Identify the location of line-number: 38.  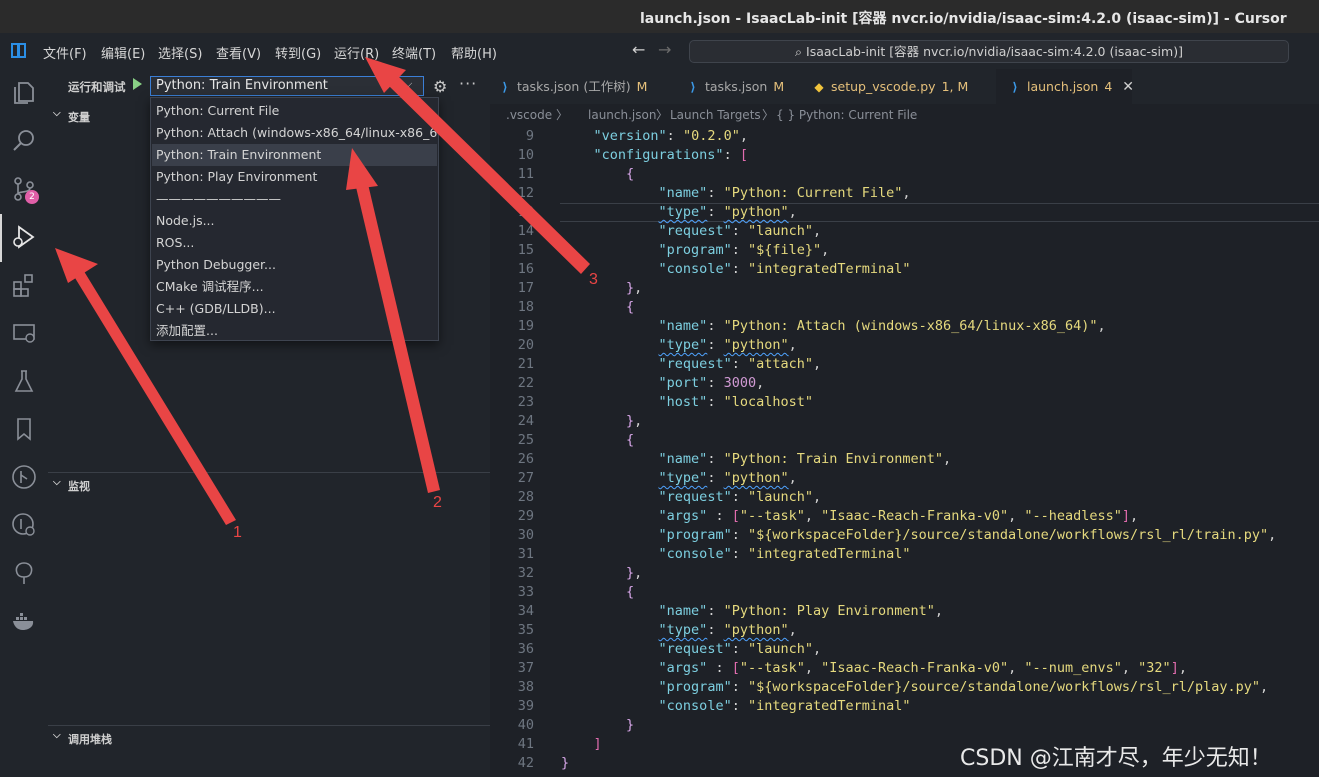
(525, 687).